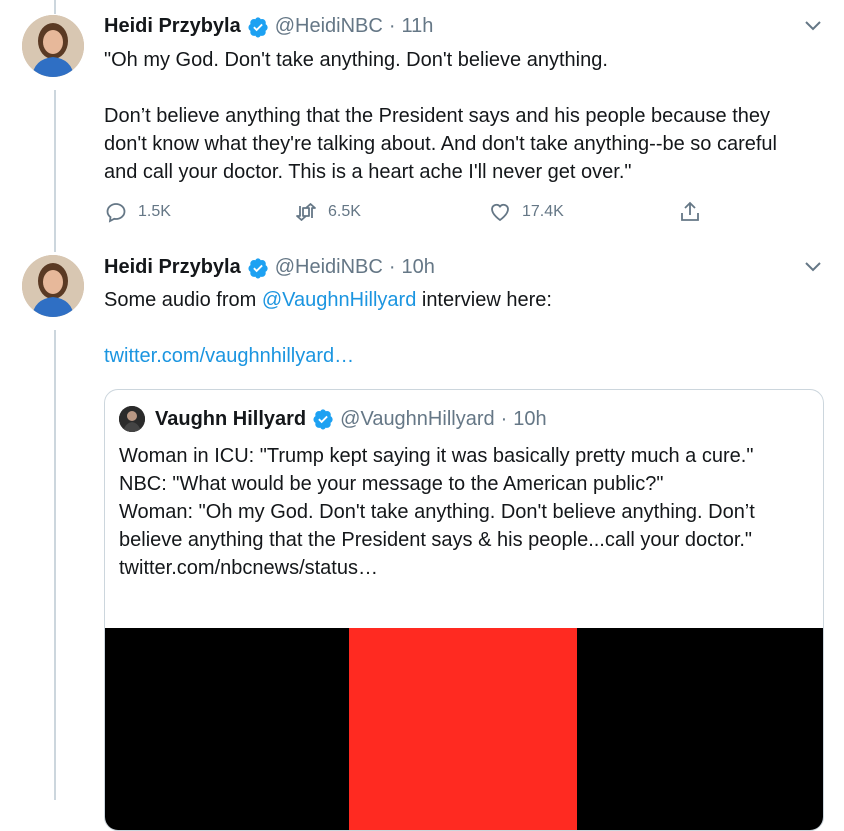 This screenshot has width=844, height=831. What do you see at coordinates (269, 267) in the screenshot?
I see `tweet-header: Heidi Przybyla @HeidiNBC · 10h` at bounding box center [269, 267].